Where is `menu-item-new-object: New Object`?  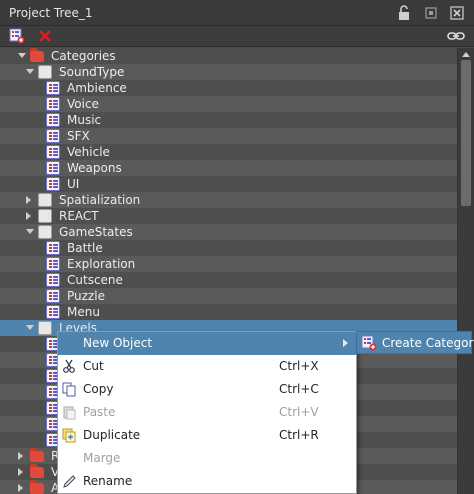 menu-item-new-object: New Object is located at coordinates (207, 343).